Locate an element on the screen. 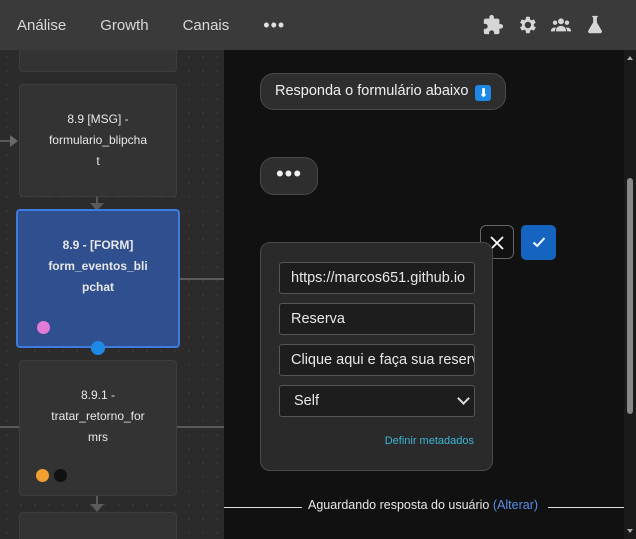 The width and height of the screenshot is (636, 539). side-connector-line-right is located at coordinates (200, 427).